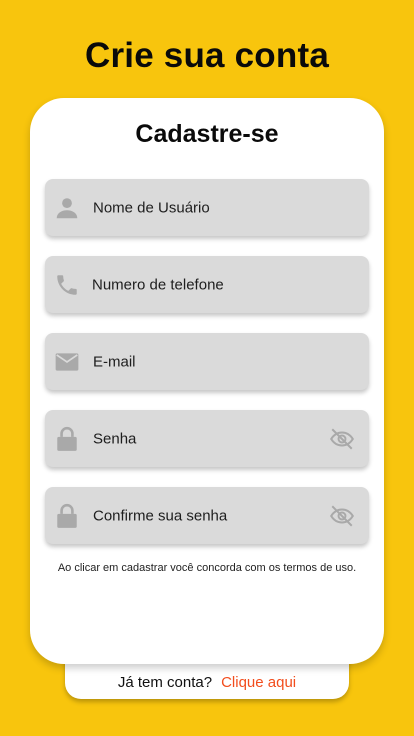 The height and width of the screenshot is (736, 414). I want to click on email-placeholder: E-mail, so click(114, 361).